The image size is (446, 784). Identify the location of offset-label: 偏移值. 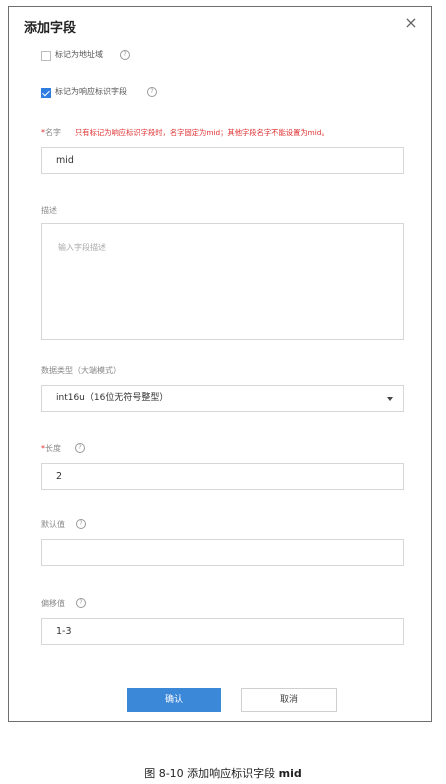
(53, 603).